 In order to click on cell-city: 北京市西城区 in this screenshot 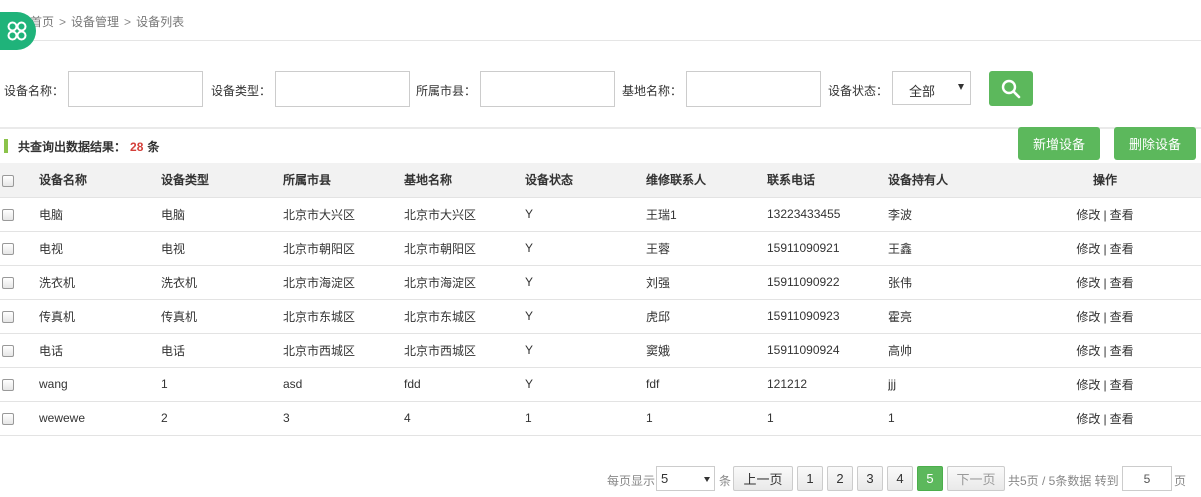, I will do `click(343, 350)`.